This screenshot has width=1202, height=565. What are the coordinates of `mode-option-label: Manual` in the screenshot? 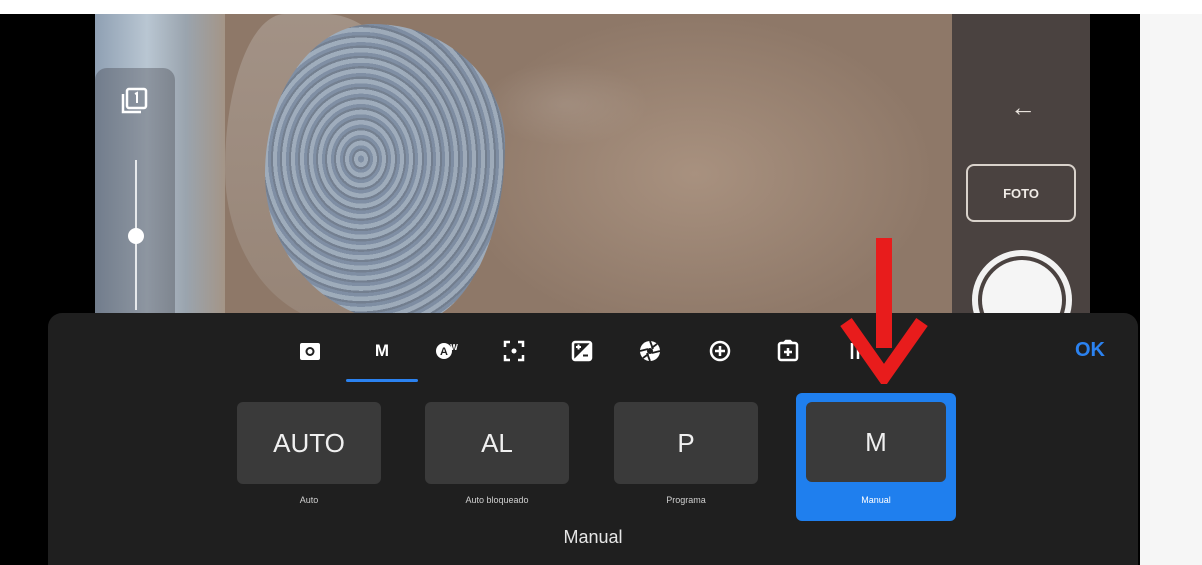 It's located at (876, 500).